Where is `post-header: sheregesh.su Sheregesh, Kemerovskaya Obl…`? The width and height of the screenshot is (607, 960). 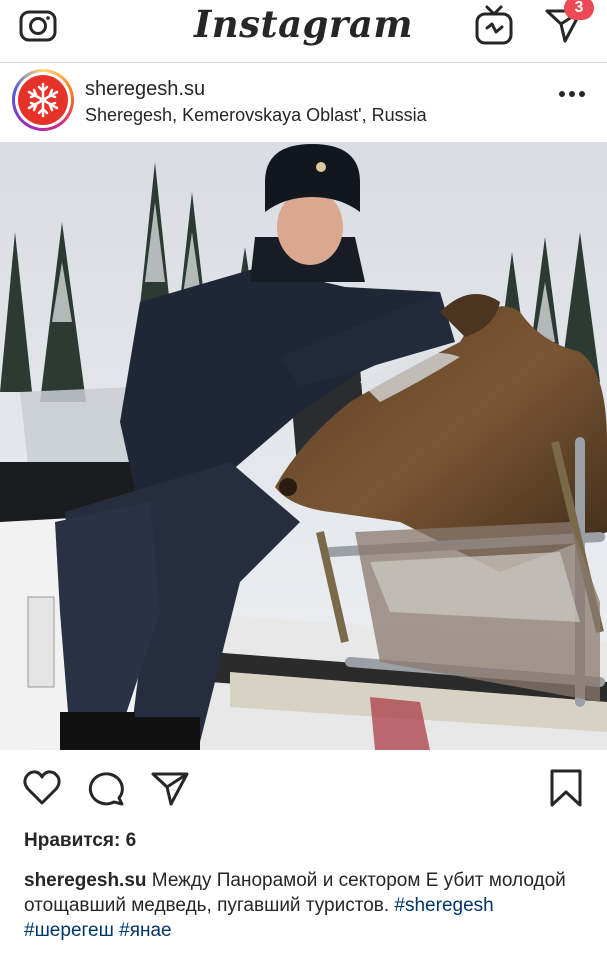 post-header: sheregesh.su Sheregesh, Kemerovskaya Obl… is located at coordinates (303, 102).